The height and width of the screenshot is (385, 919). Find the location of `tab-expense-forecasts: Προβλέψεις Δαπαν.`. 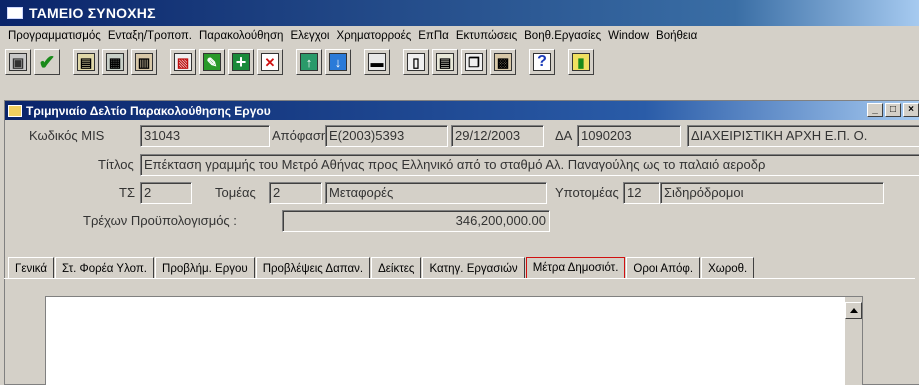

tab-expense-forecasts: Προβλέψεις Δαπαν. is located at coordinates (313, 268).